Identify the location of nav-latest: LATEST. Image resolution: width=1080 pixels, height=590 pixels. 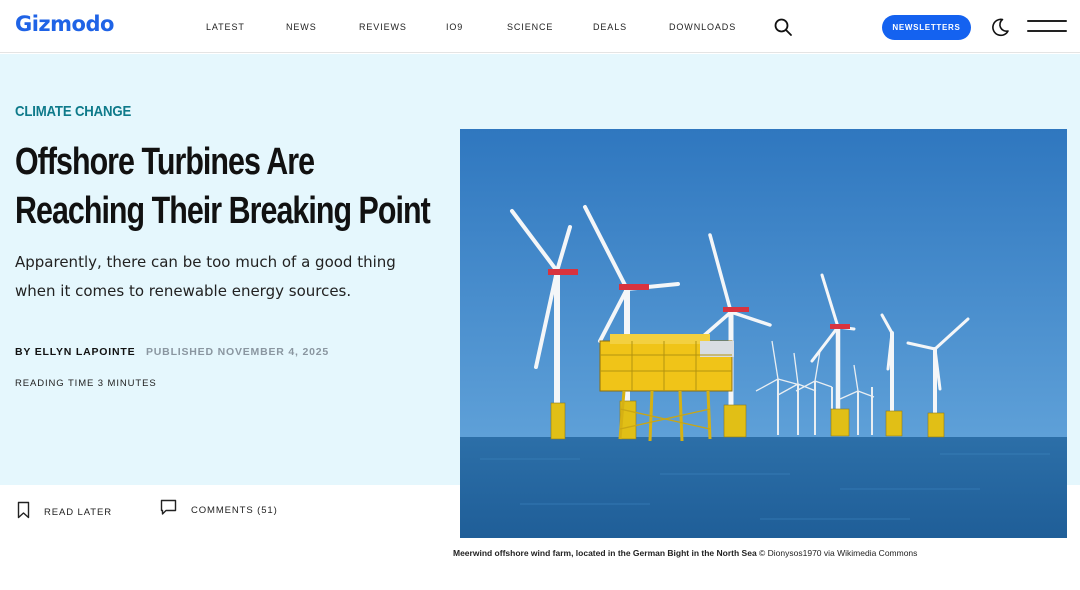
(225, 27).